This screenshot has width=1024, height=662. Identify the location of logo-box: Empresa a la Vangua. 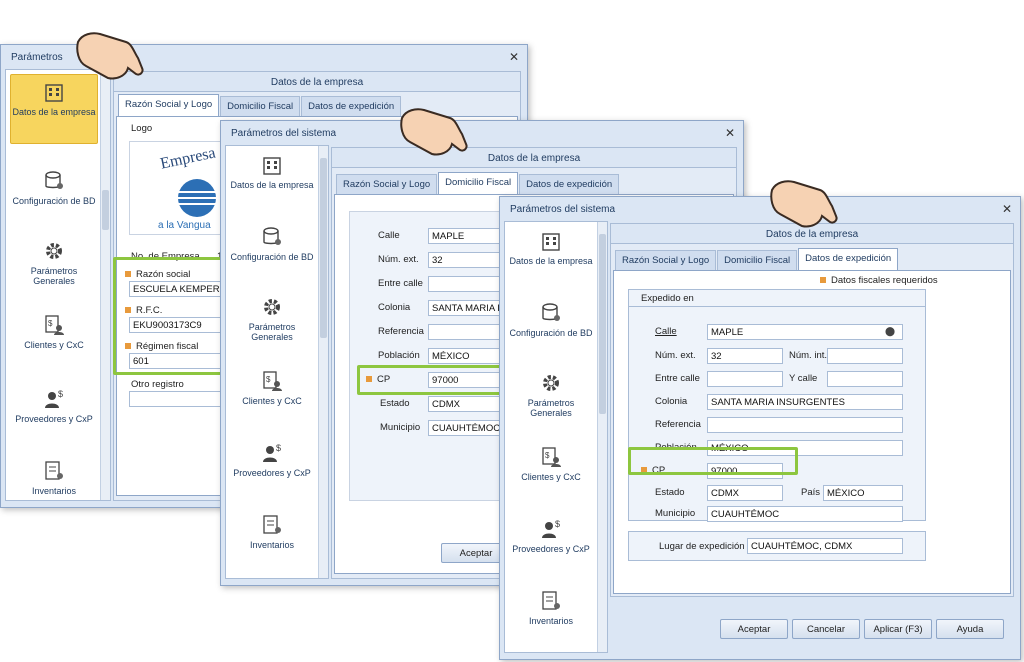
(177, 188).